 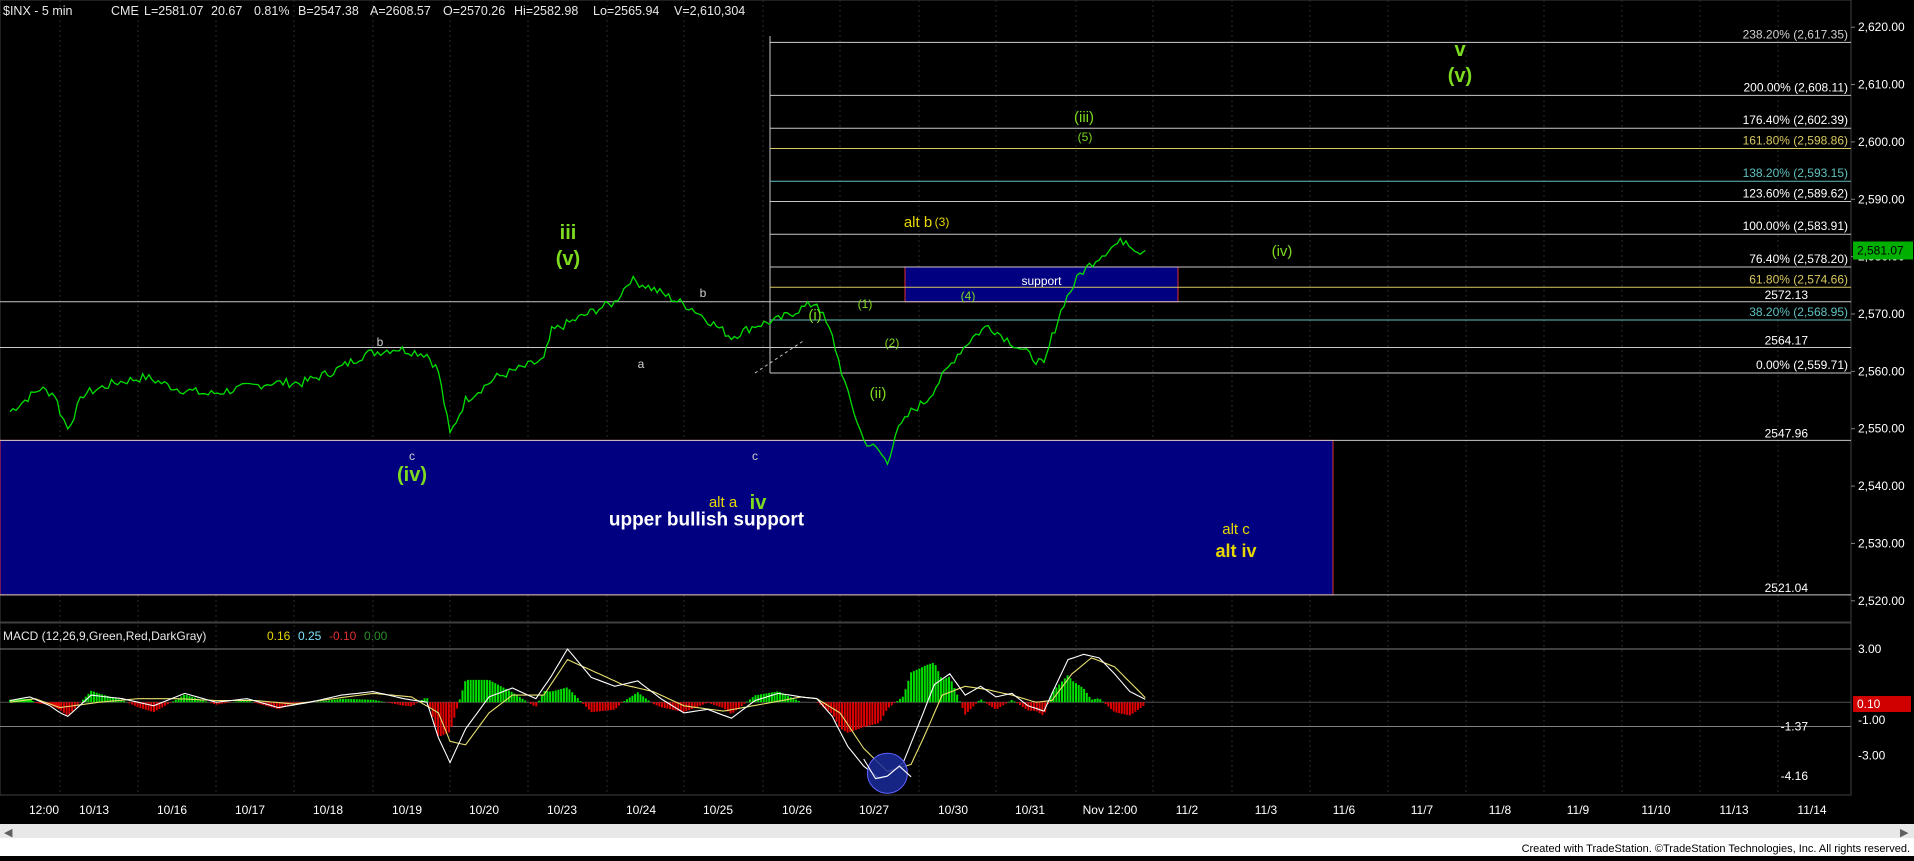 What do you see at coordinates (1787, 433) in the screenshot?
I see `price-level-label: 2547.96` at bounding box center [1787, 433].